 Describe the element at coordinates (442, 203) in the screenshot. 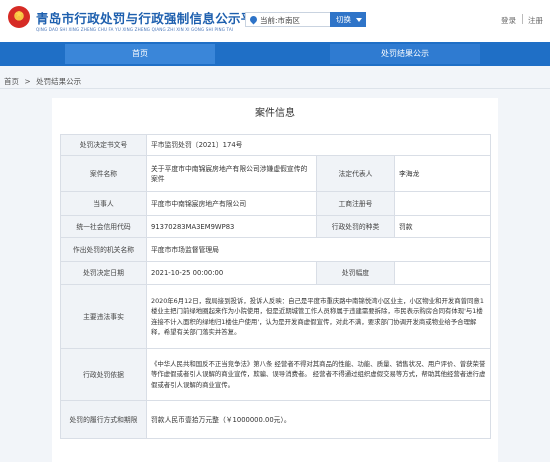

I see `license-no-value` at that location.